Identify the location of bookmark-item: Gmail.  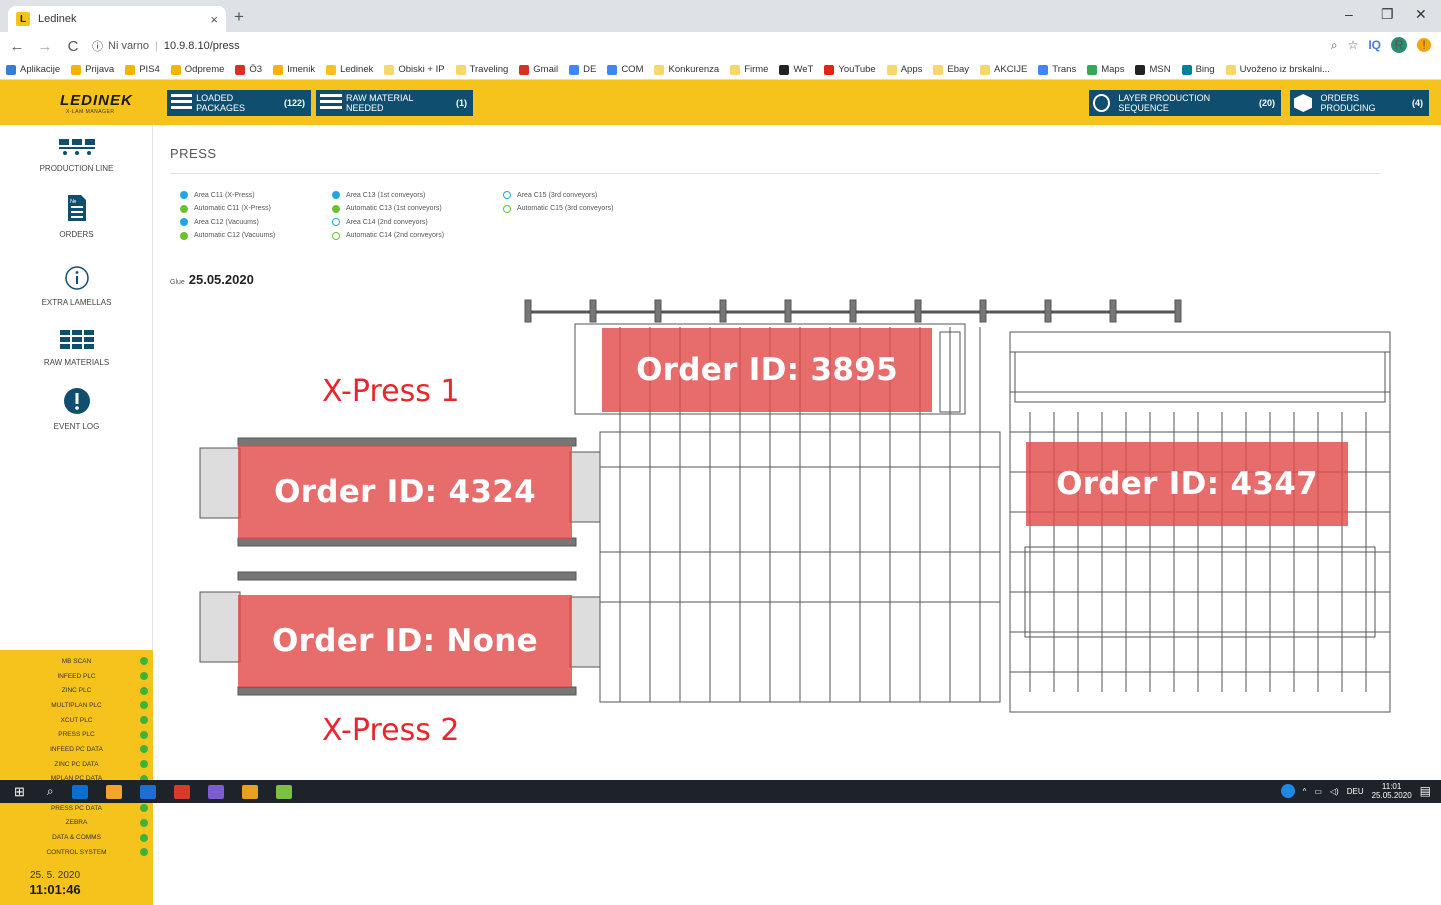
(538, 69).